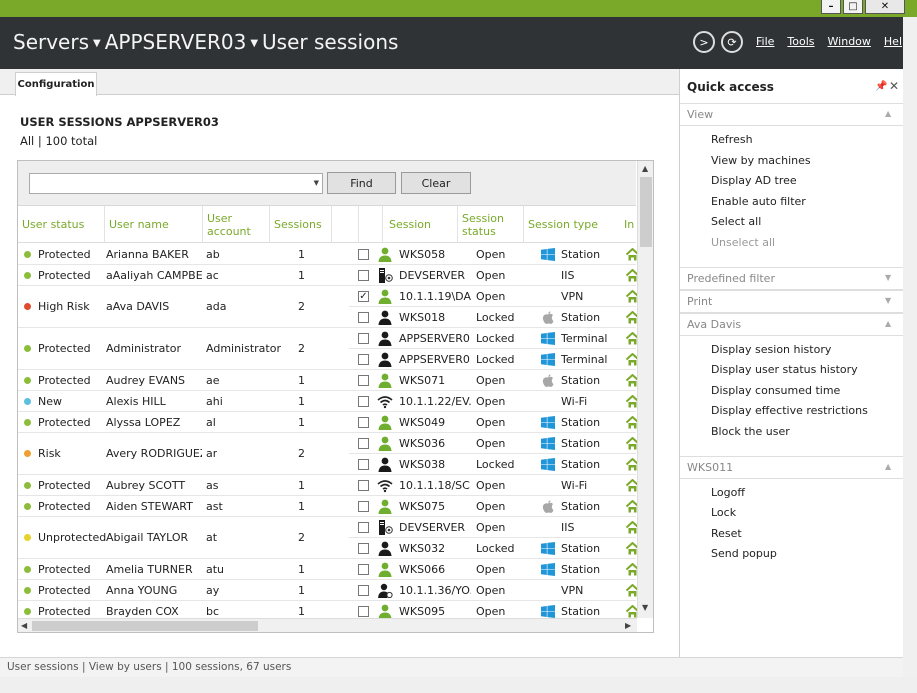 This screenshot has width=917, height=693. Describe the element at coordinates (791, 114) in the screenshot. I see `quick-access-section: View ▲` at that location.